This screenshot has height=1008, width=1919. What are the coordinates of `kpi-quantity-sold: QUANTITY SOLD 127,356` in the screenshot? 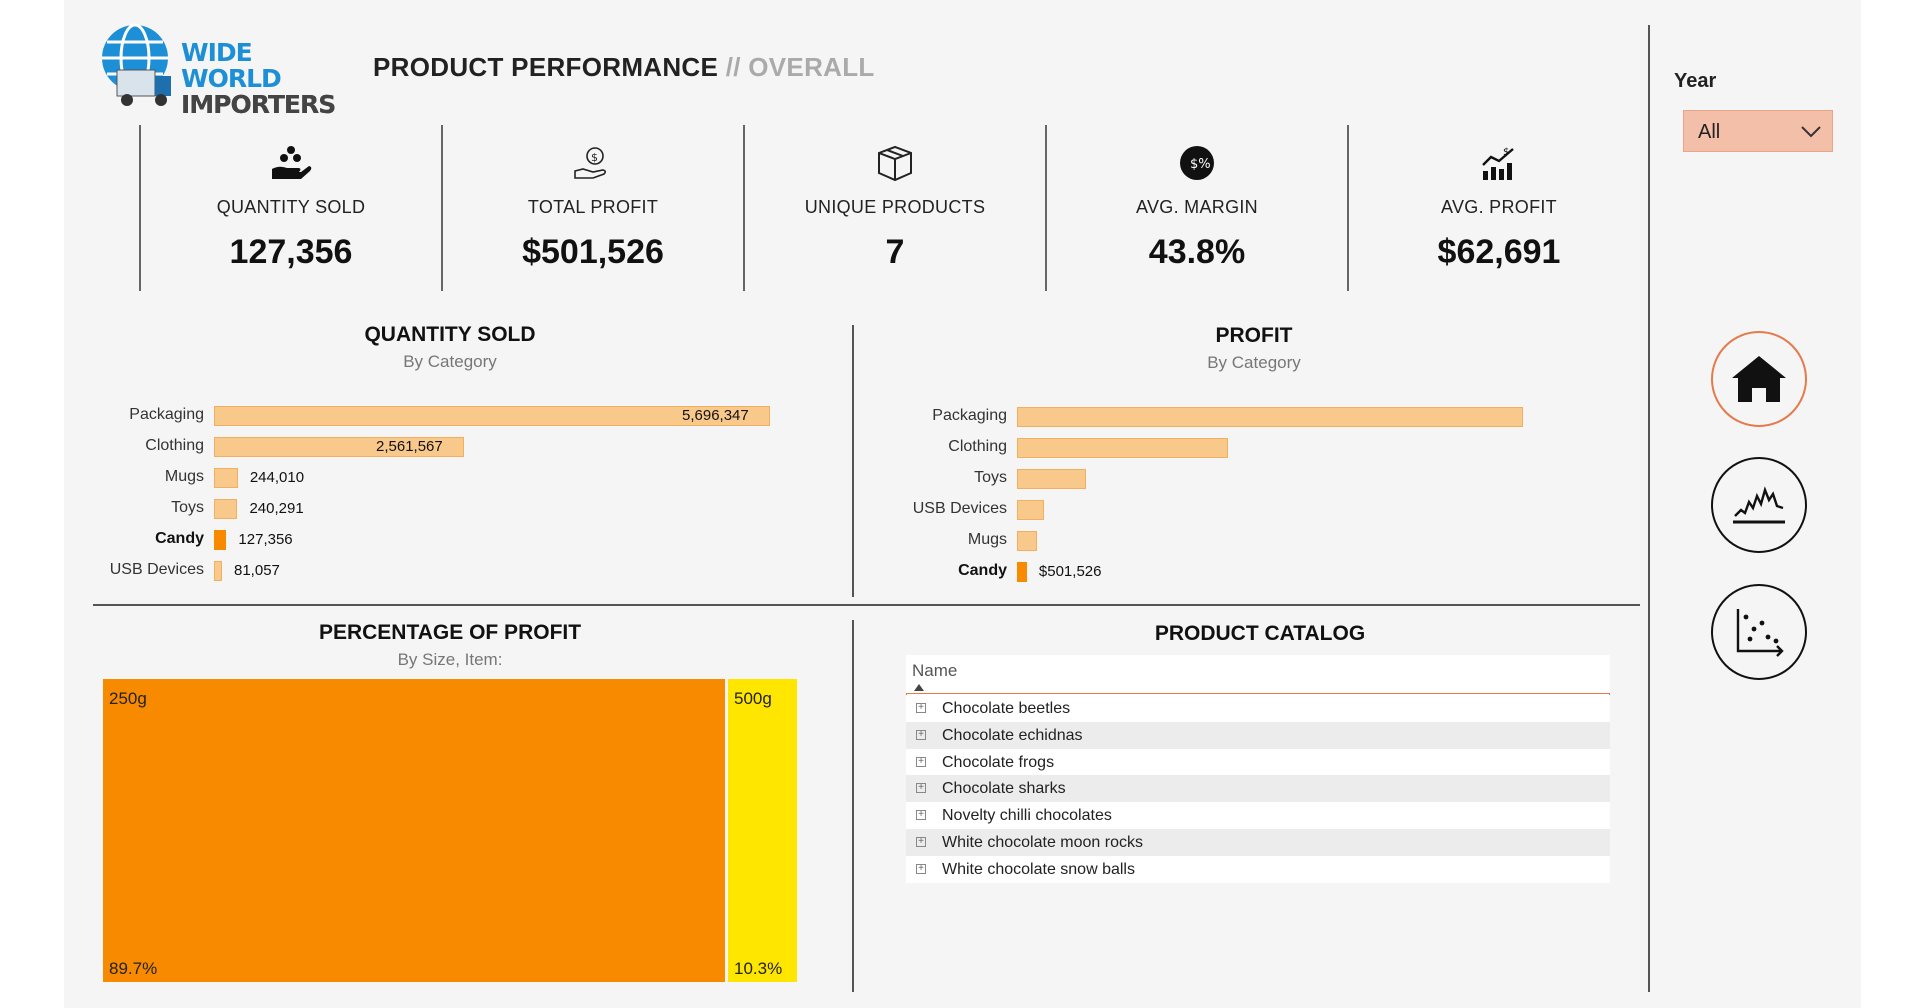 It's located at (291, 208).